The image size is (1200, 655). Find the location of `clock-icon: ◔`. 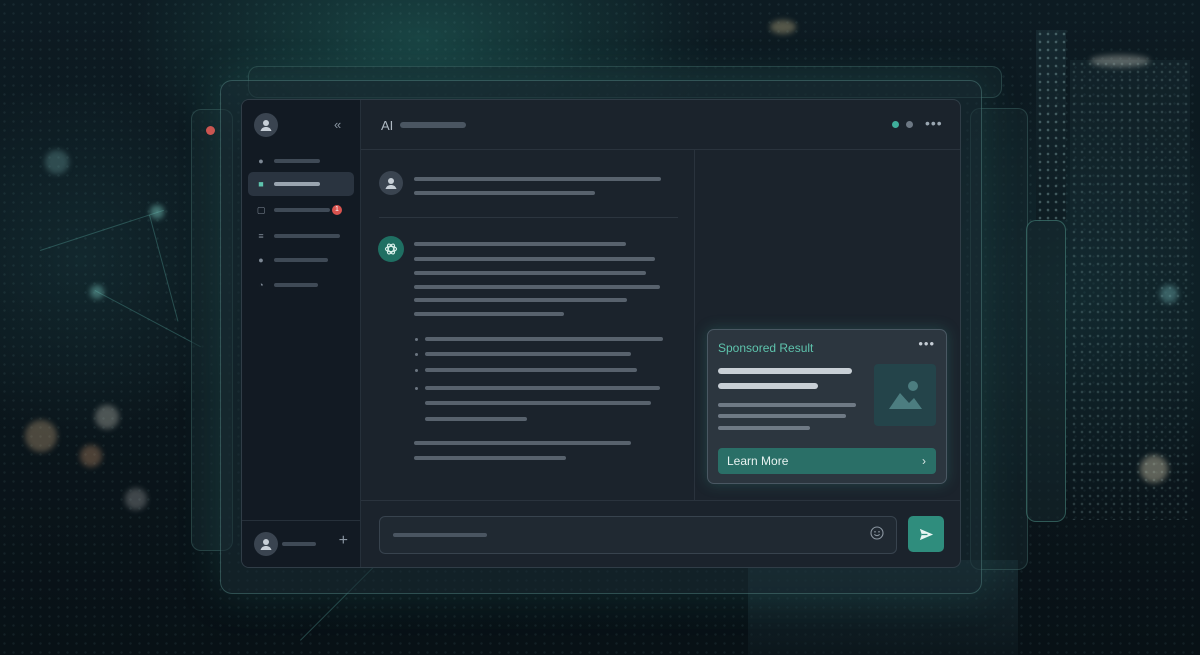

clock-icon: ◔ is located at coordinates (261, 285).